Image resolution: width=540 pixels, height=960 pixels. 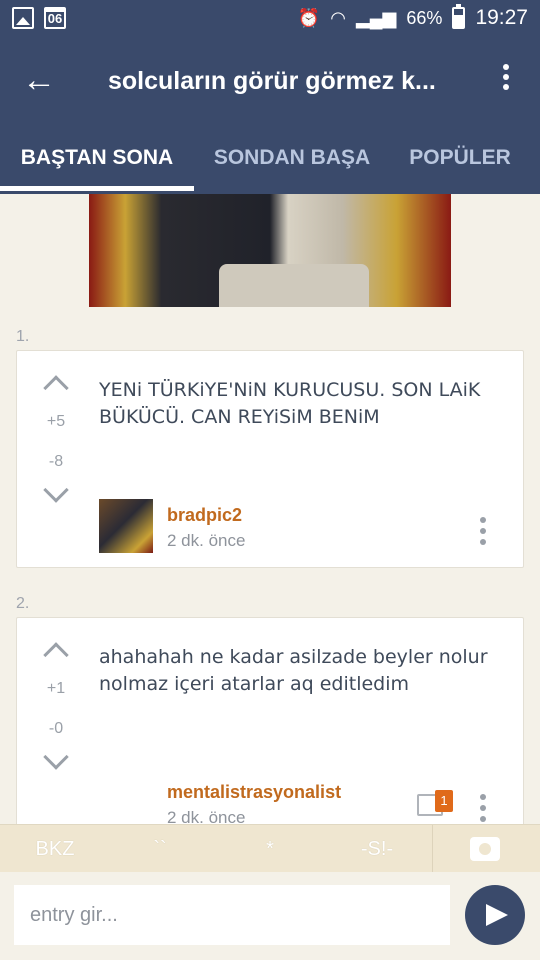 I want to click on wifi-icon: ◠, so click(x=338, y=17).